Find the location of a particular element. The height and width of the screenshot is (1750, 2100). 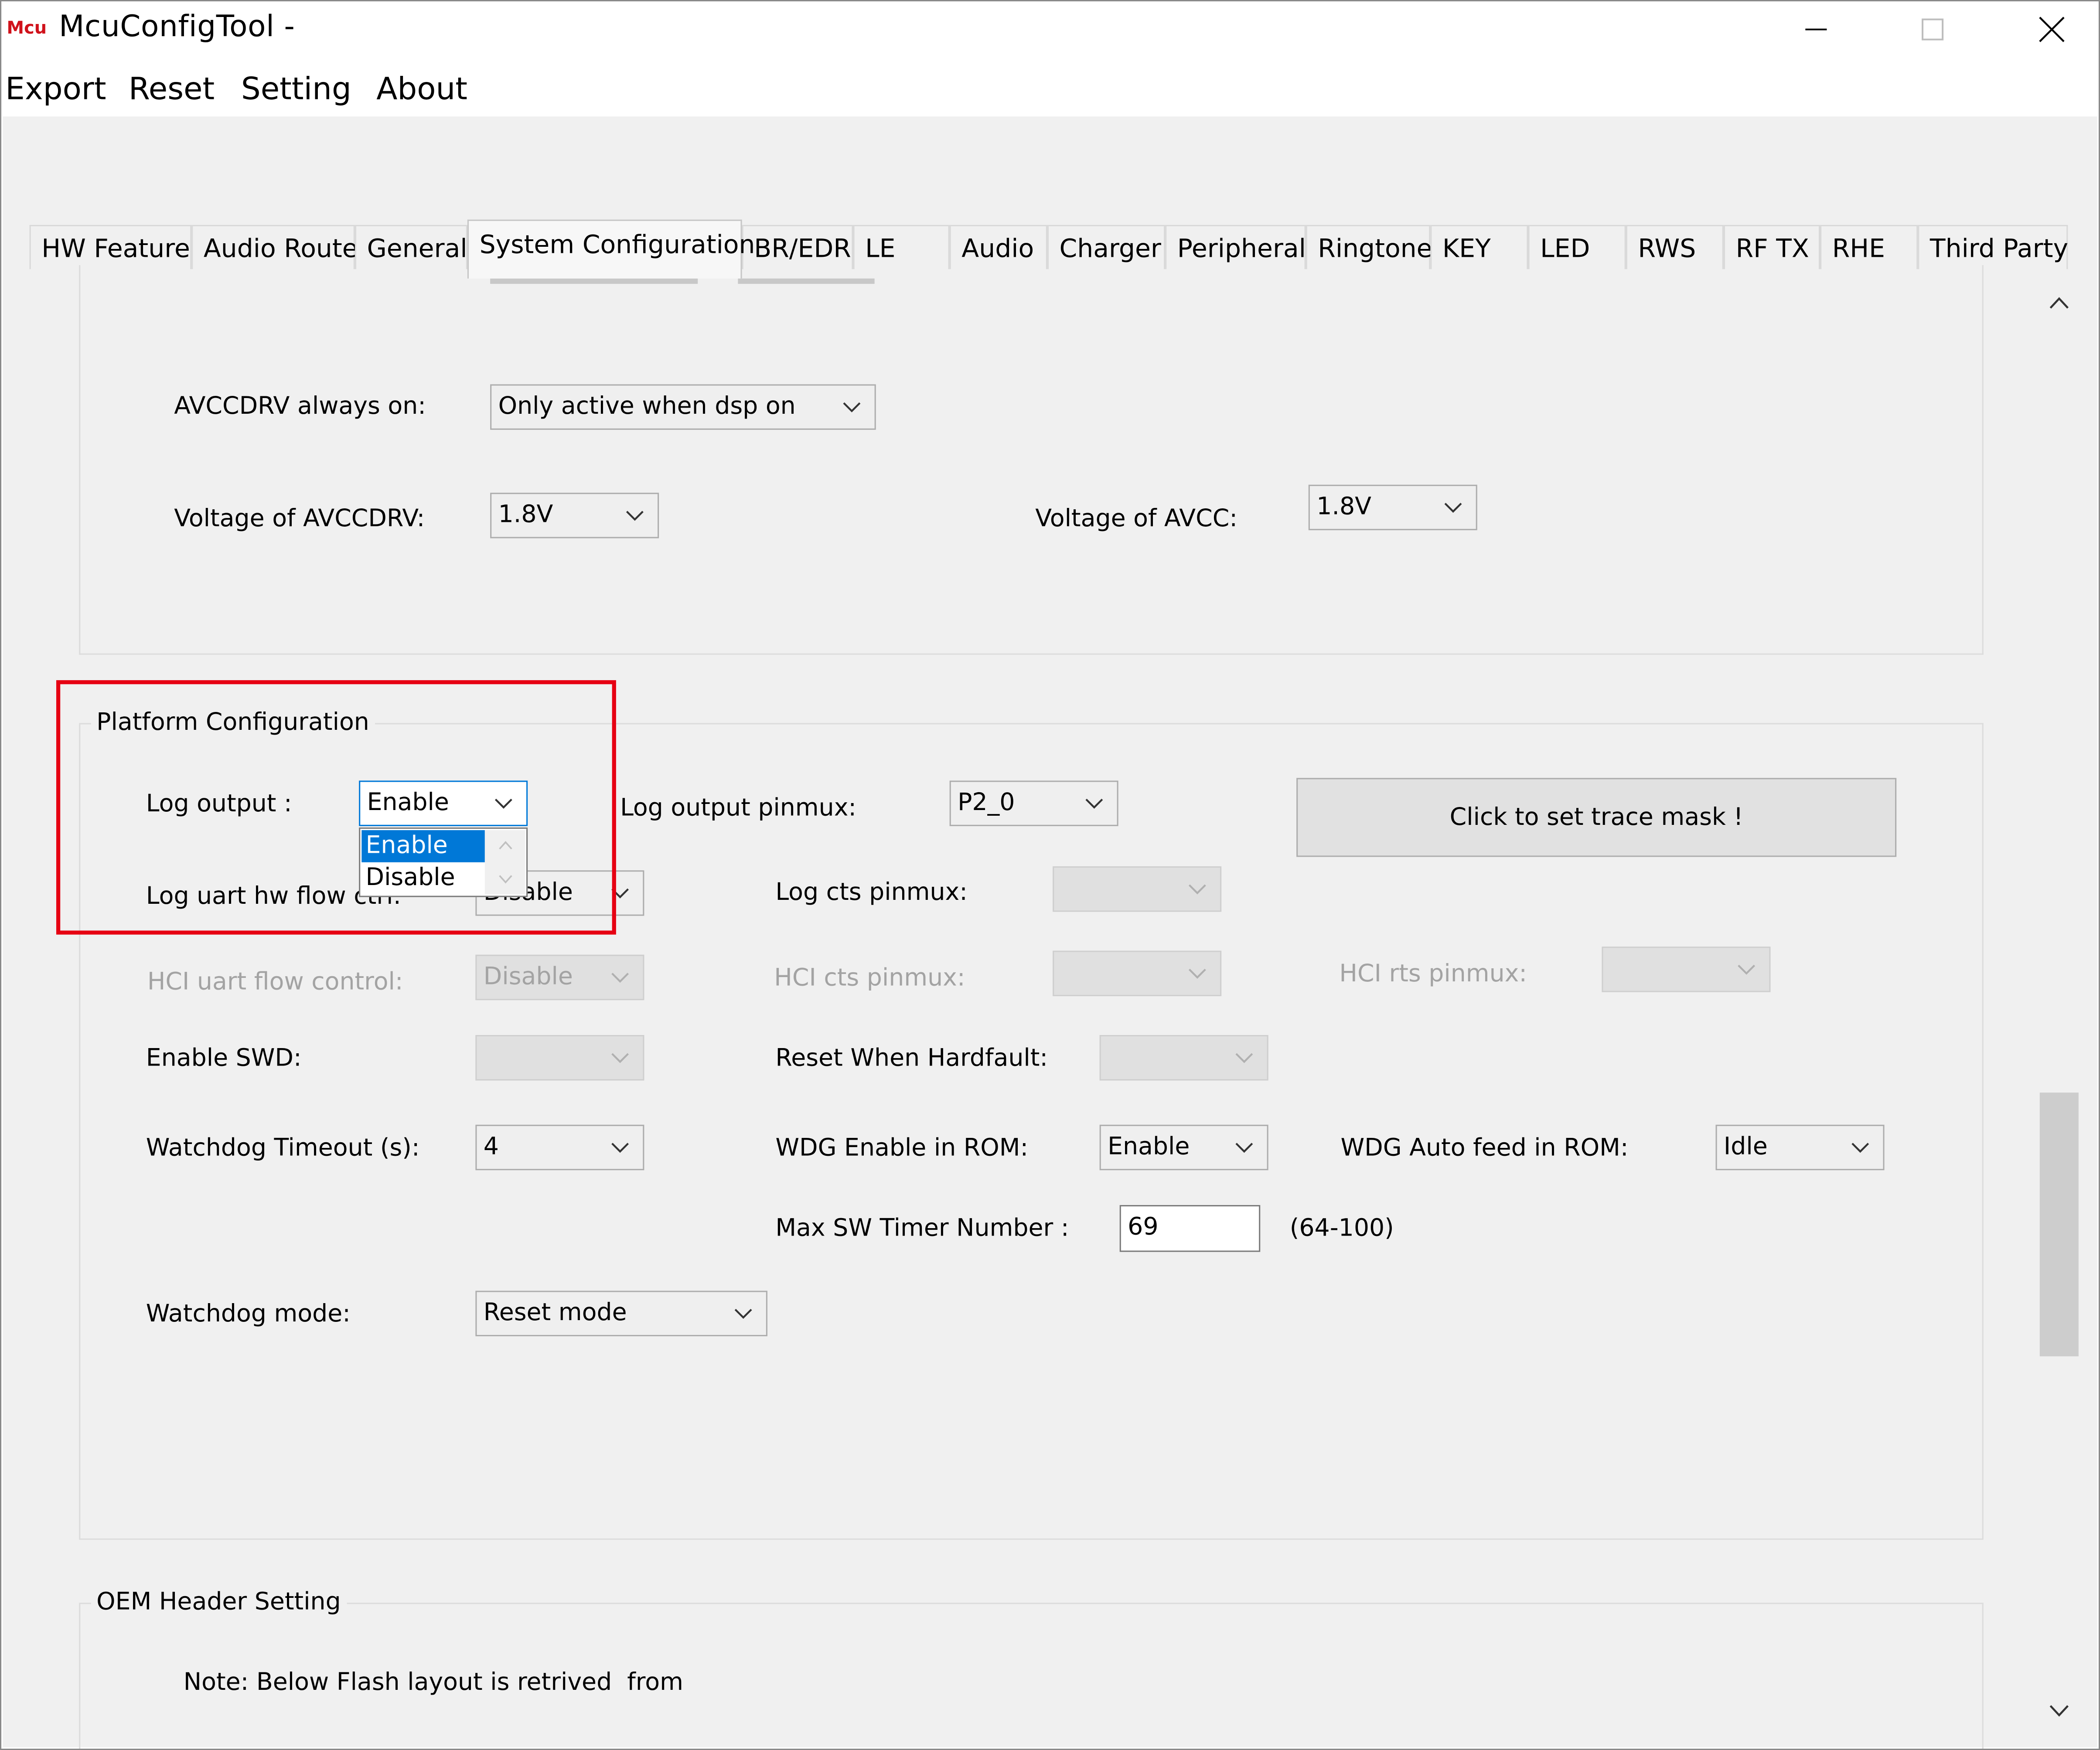

watchdog-mode-value: Reset mode is located at coordinates (555, 1313).